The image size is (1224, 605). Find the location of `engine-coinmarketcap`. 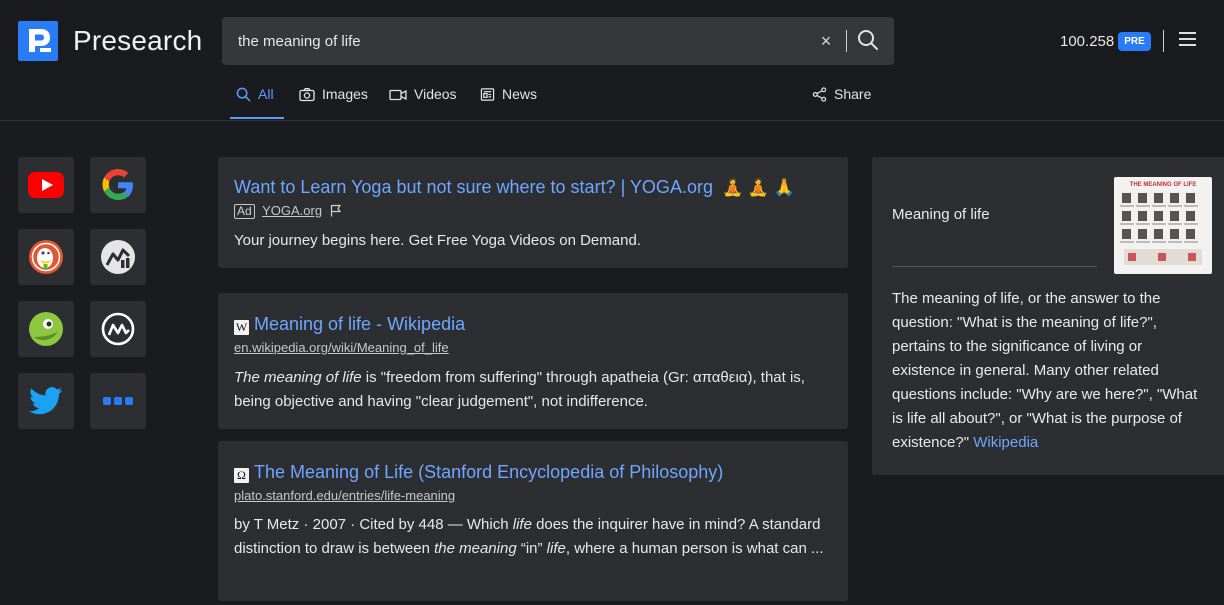

engine-coinmarketcap is located at coordinates (118, 329).